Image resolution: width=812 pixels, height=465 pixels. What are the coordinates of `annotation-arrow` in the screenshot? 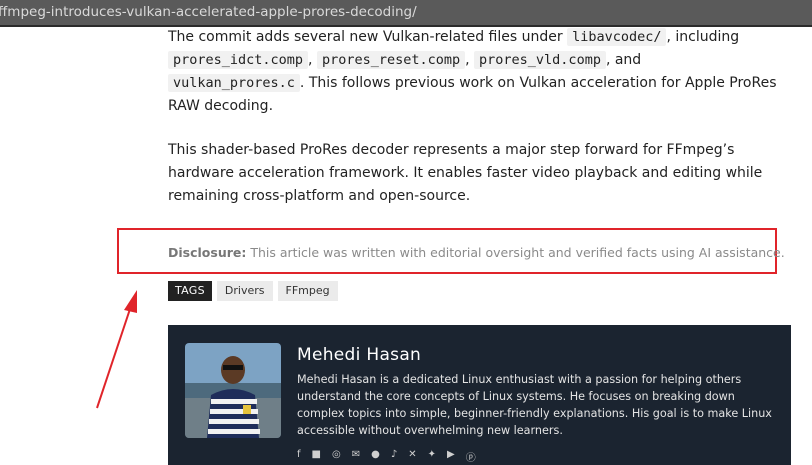 It's located at (116, 349).